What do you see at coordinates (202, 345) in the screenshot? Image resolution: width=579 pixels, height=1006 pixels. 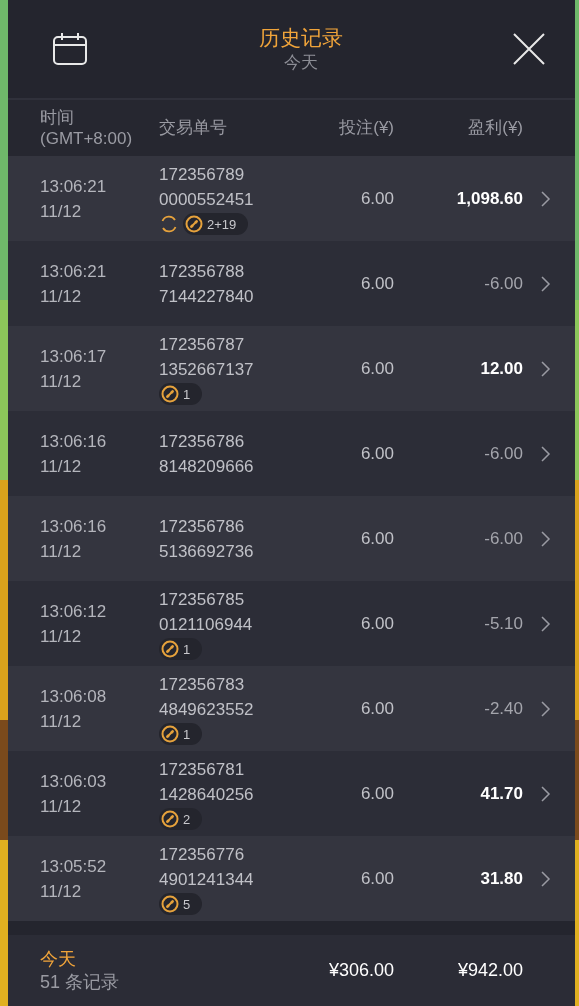 I see `order-number: 172356787` at bounding box center [202, 345].